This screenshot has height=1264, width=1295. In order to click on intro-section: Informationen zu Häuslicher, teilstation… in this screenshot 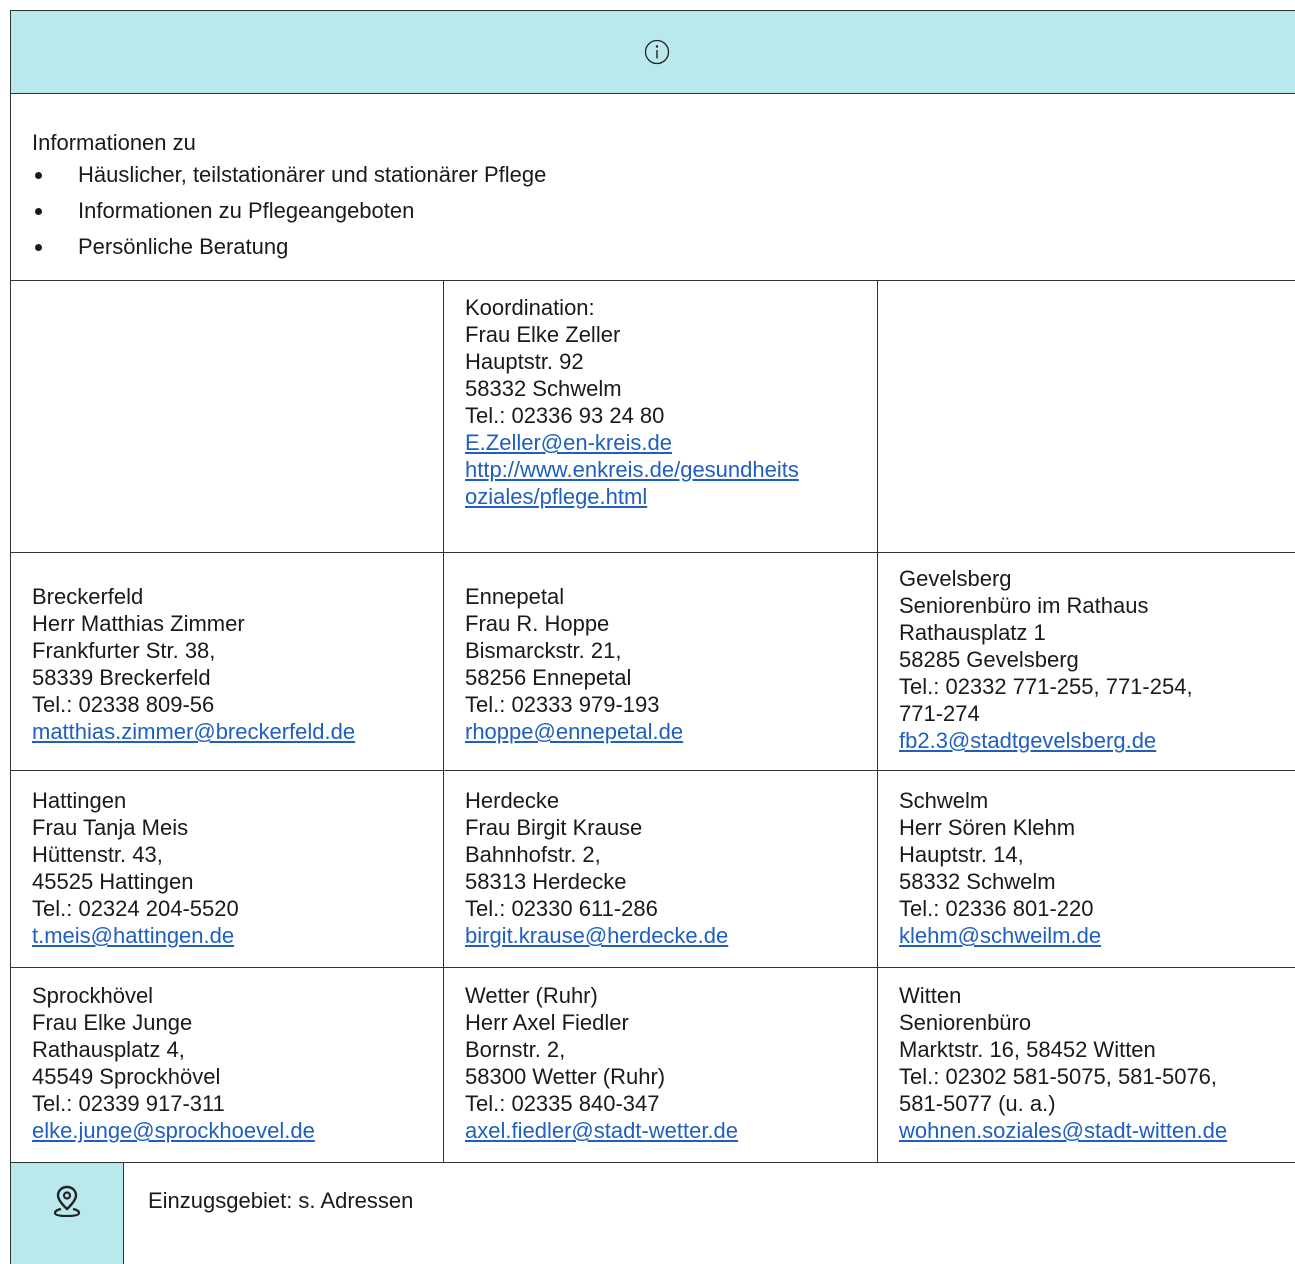, I will do `click(652, 187)`.